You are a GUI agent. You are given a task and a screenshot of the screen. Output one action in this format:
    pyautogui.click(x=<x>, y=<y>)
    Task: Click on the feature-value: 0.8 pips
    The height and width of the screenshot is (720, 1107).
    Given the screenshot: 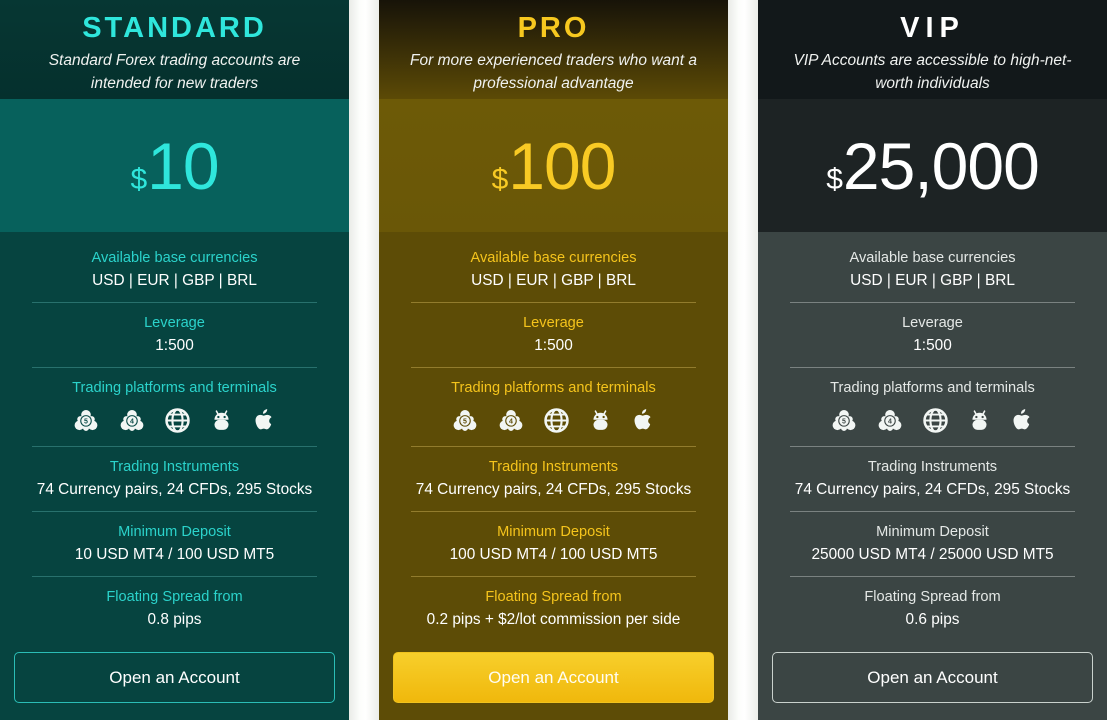 What is the action you would take?
    pyautogui.click(x=174, y=619)
    